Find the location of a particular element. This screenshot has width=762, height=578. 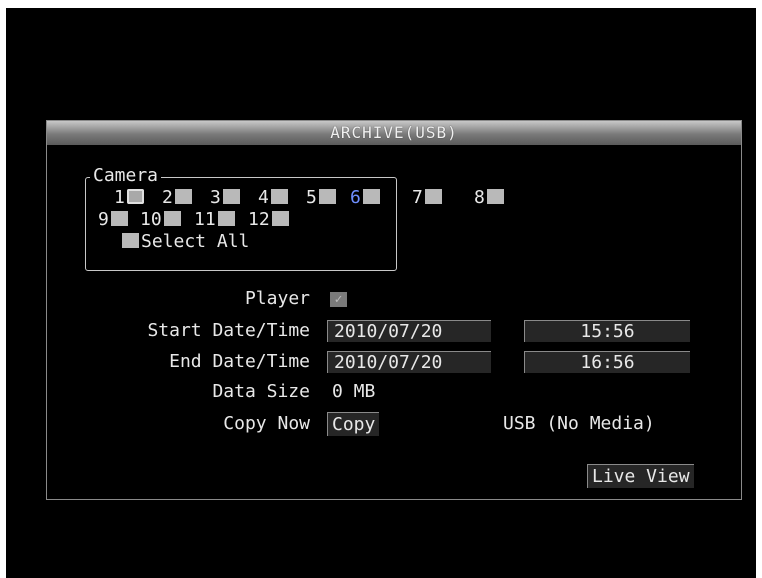

dialog-title: ARCHIVE(USB) is located at coordinates (394, 132).